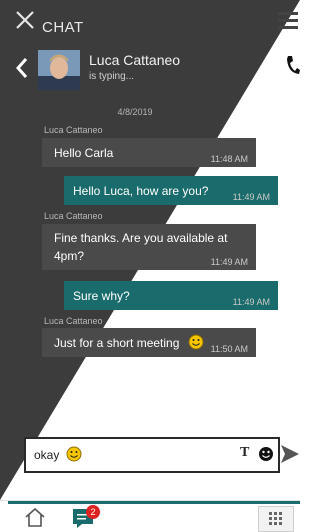 This screenshot has width=320, height=532. What do you see at coordinates (266, 454) in the screenshot?
I see `emoji-picker-icon` at bounding box center [266, 454].